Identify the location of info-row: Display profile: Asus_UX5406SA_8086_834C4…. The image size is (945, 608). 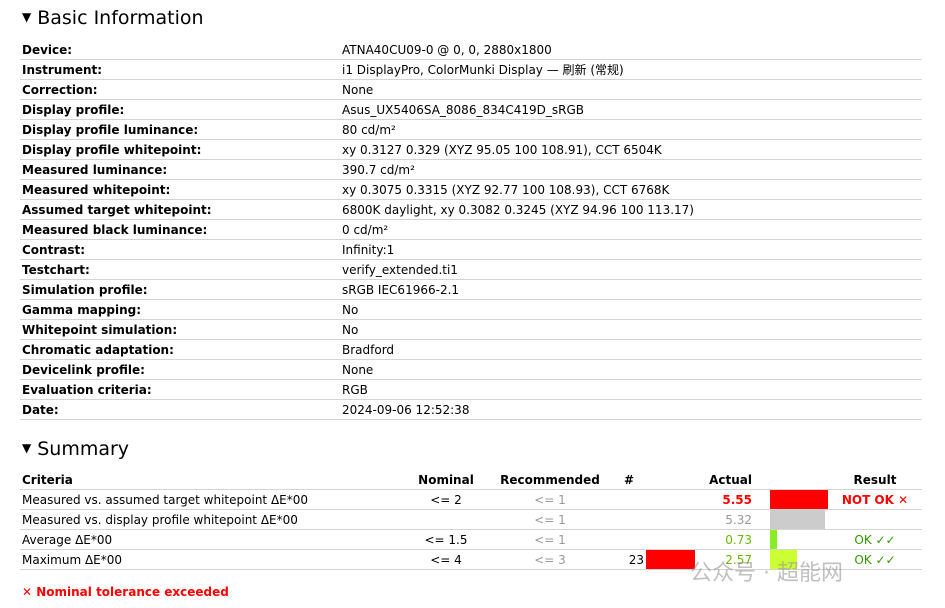
(471, 109).